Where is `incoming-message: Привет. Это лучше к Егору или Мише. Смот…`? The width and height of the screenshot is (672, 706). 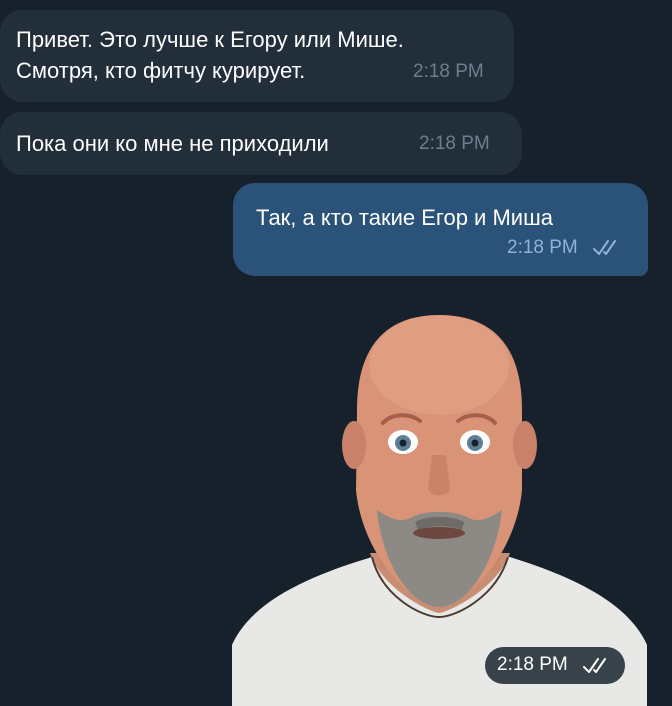 incoming-message: Привет. Это лучше к Егору или Мише. Смот… is located at coordinates (257, 56).